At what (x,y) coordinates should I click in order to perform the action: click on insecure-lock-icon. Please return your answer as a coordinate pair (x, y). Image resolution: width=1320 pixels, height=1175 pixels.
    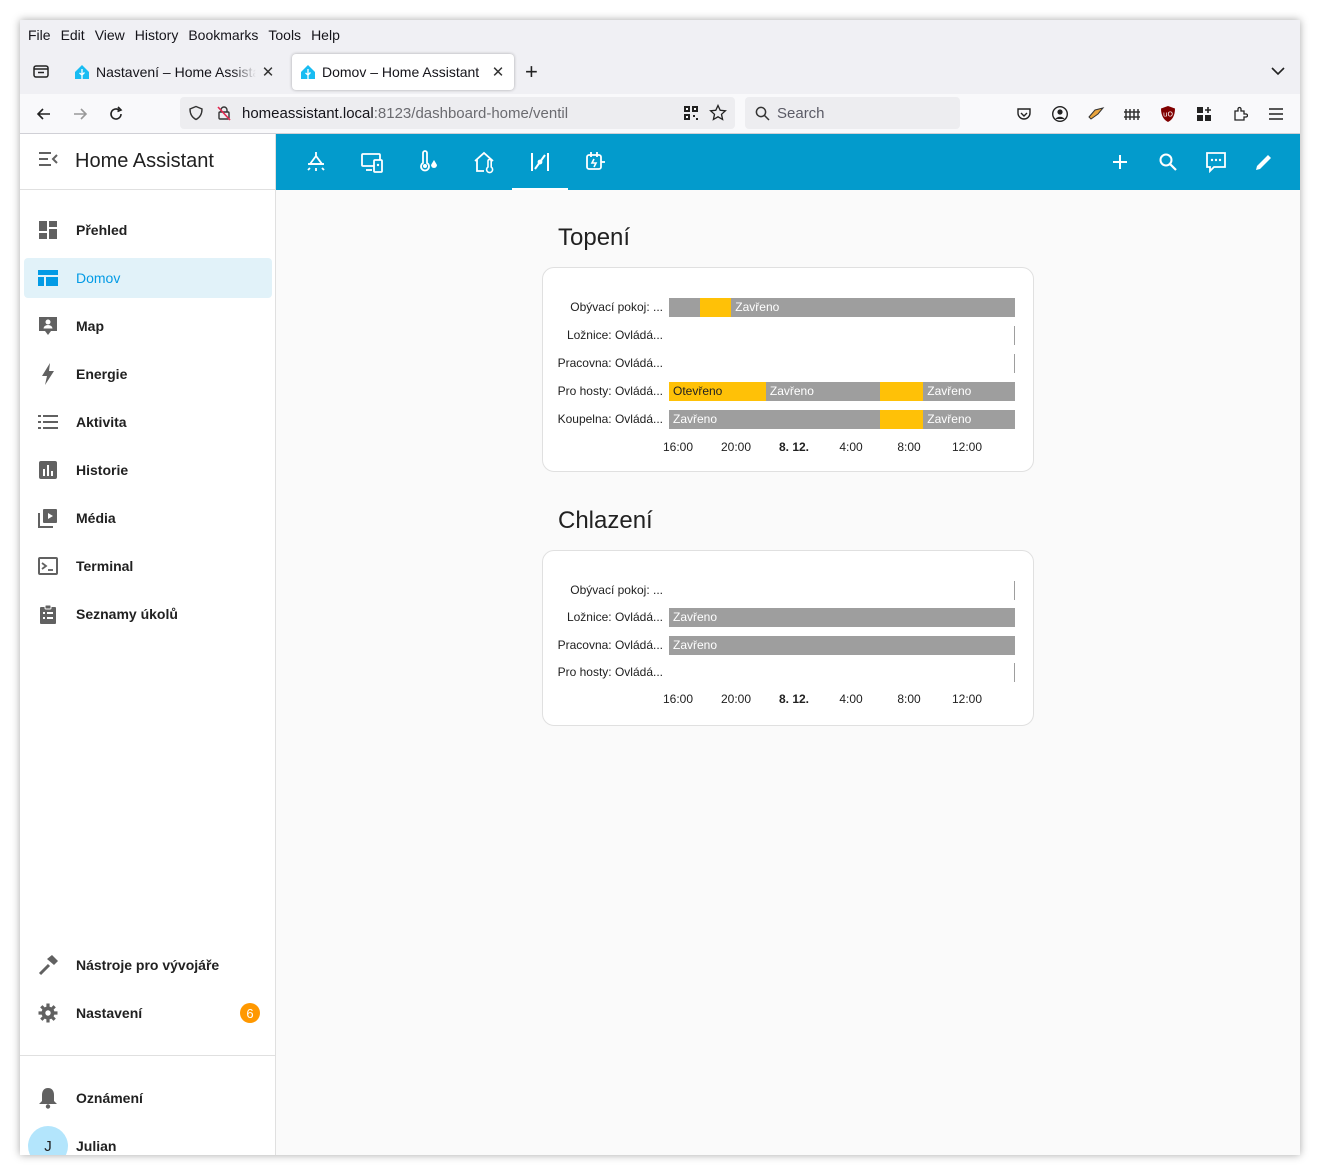
    Looking at the image, I should click on (224, 113).